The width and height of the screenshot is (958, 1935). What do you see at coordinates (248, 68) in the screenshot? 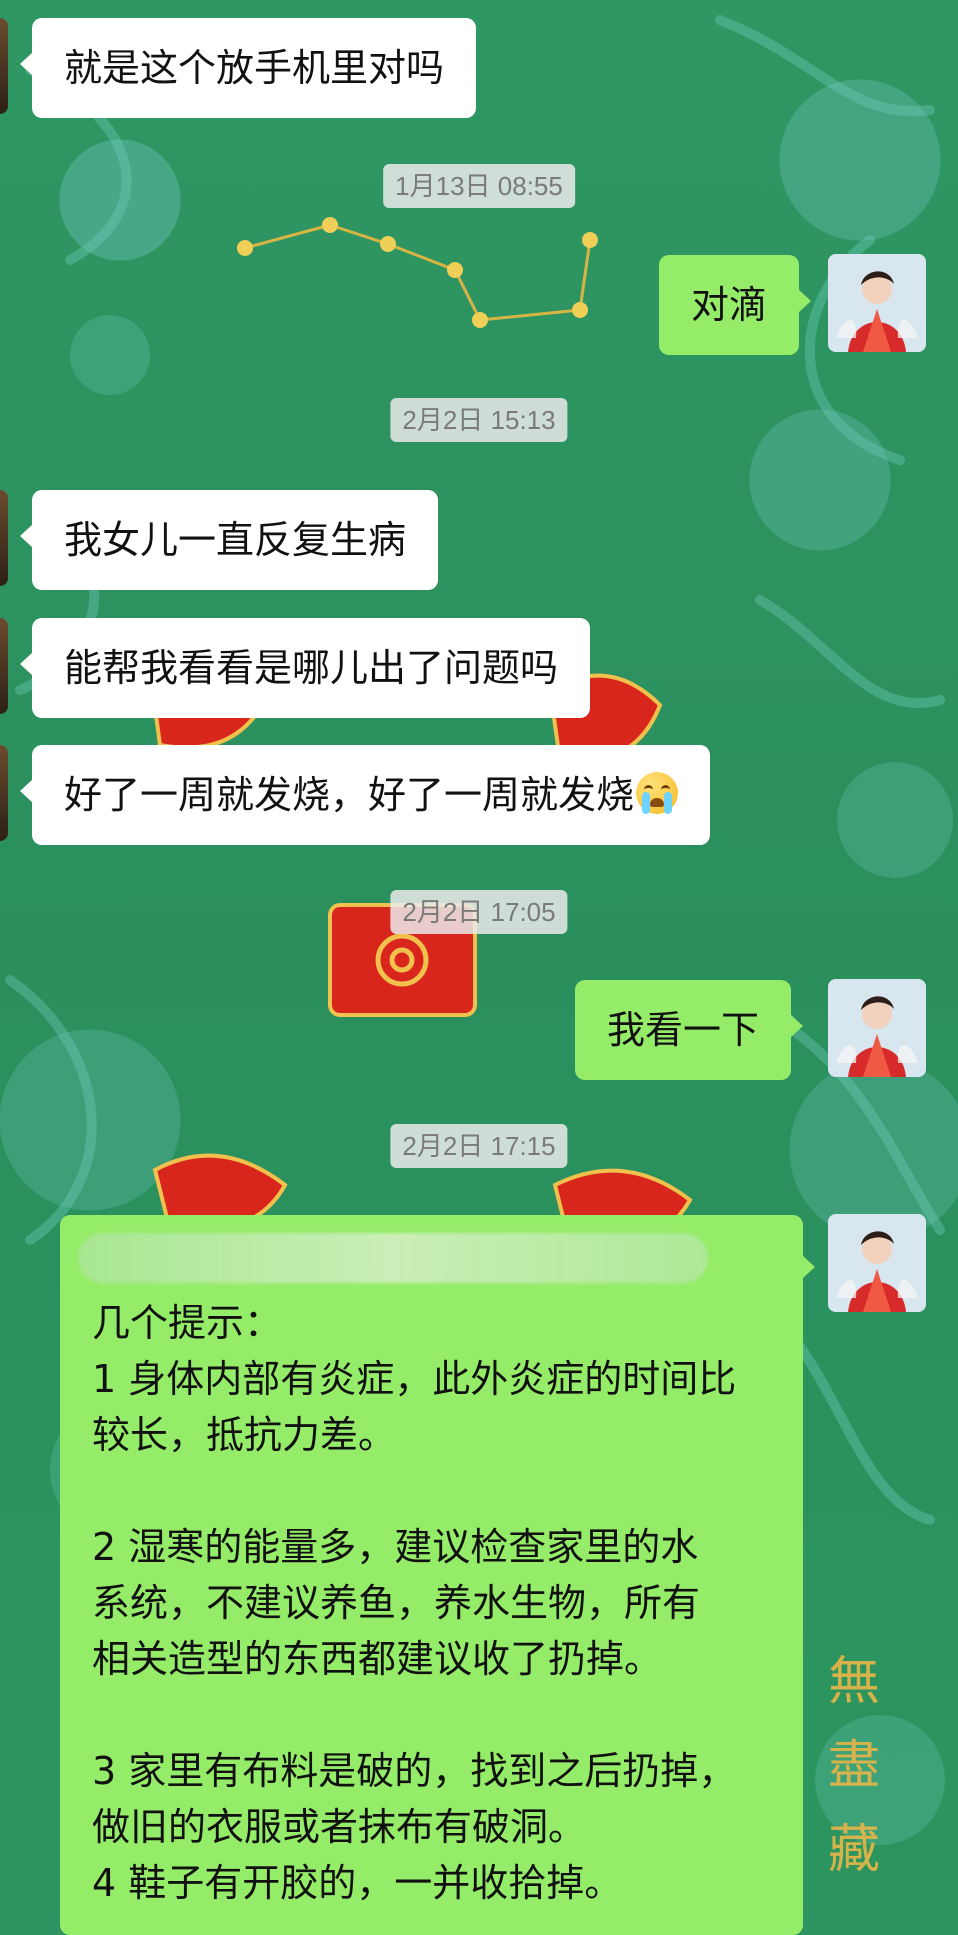
I see `message-bubble-incoming: 就是这个放手机里对吗` at bounding box center [248, 68].